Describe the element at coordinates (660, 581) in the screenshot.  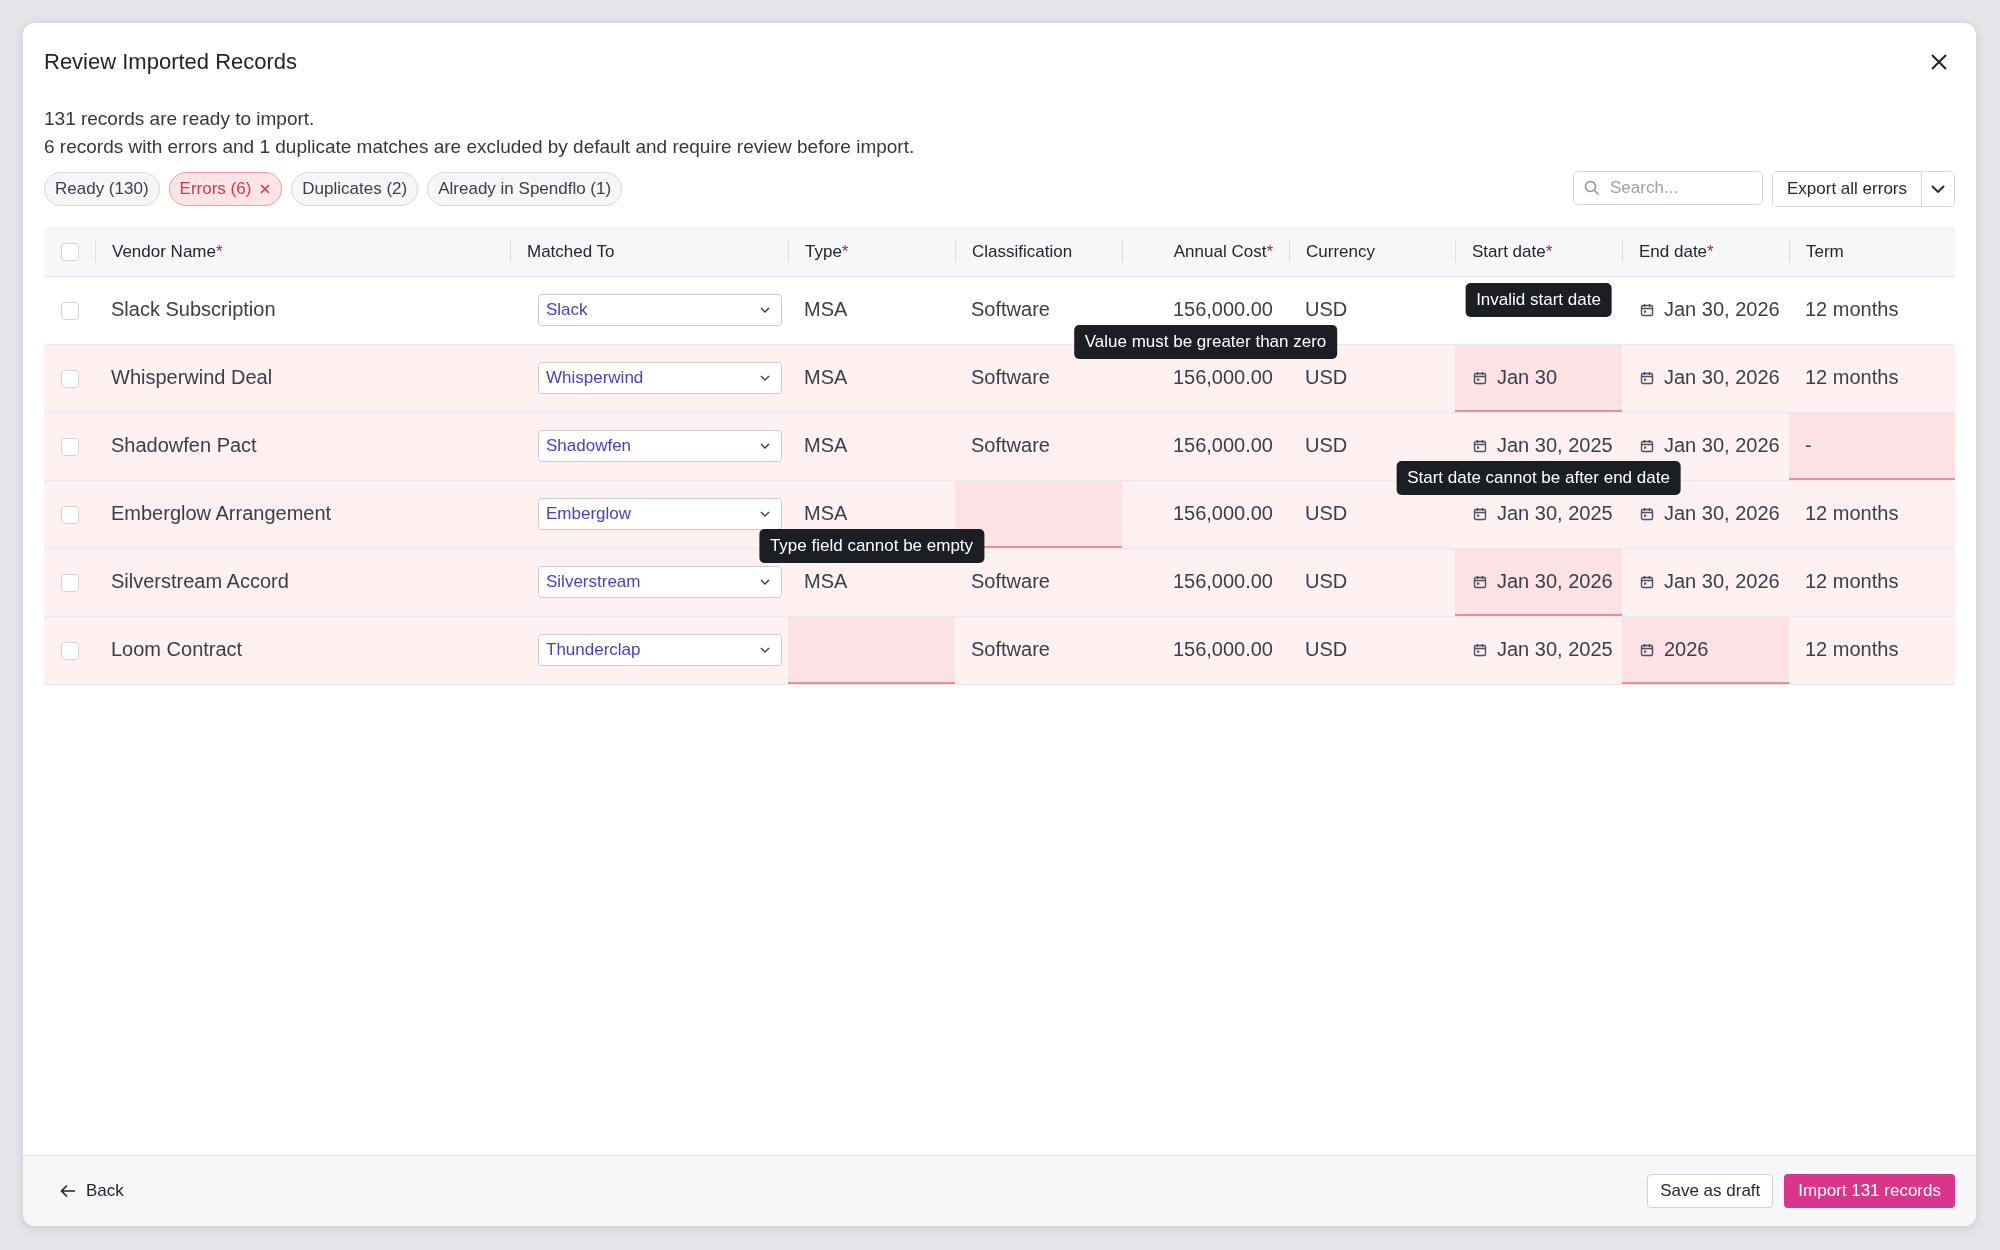
I see `vendor-match-dropdown: Silverstream` at that location.